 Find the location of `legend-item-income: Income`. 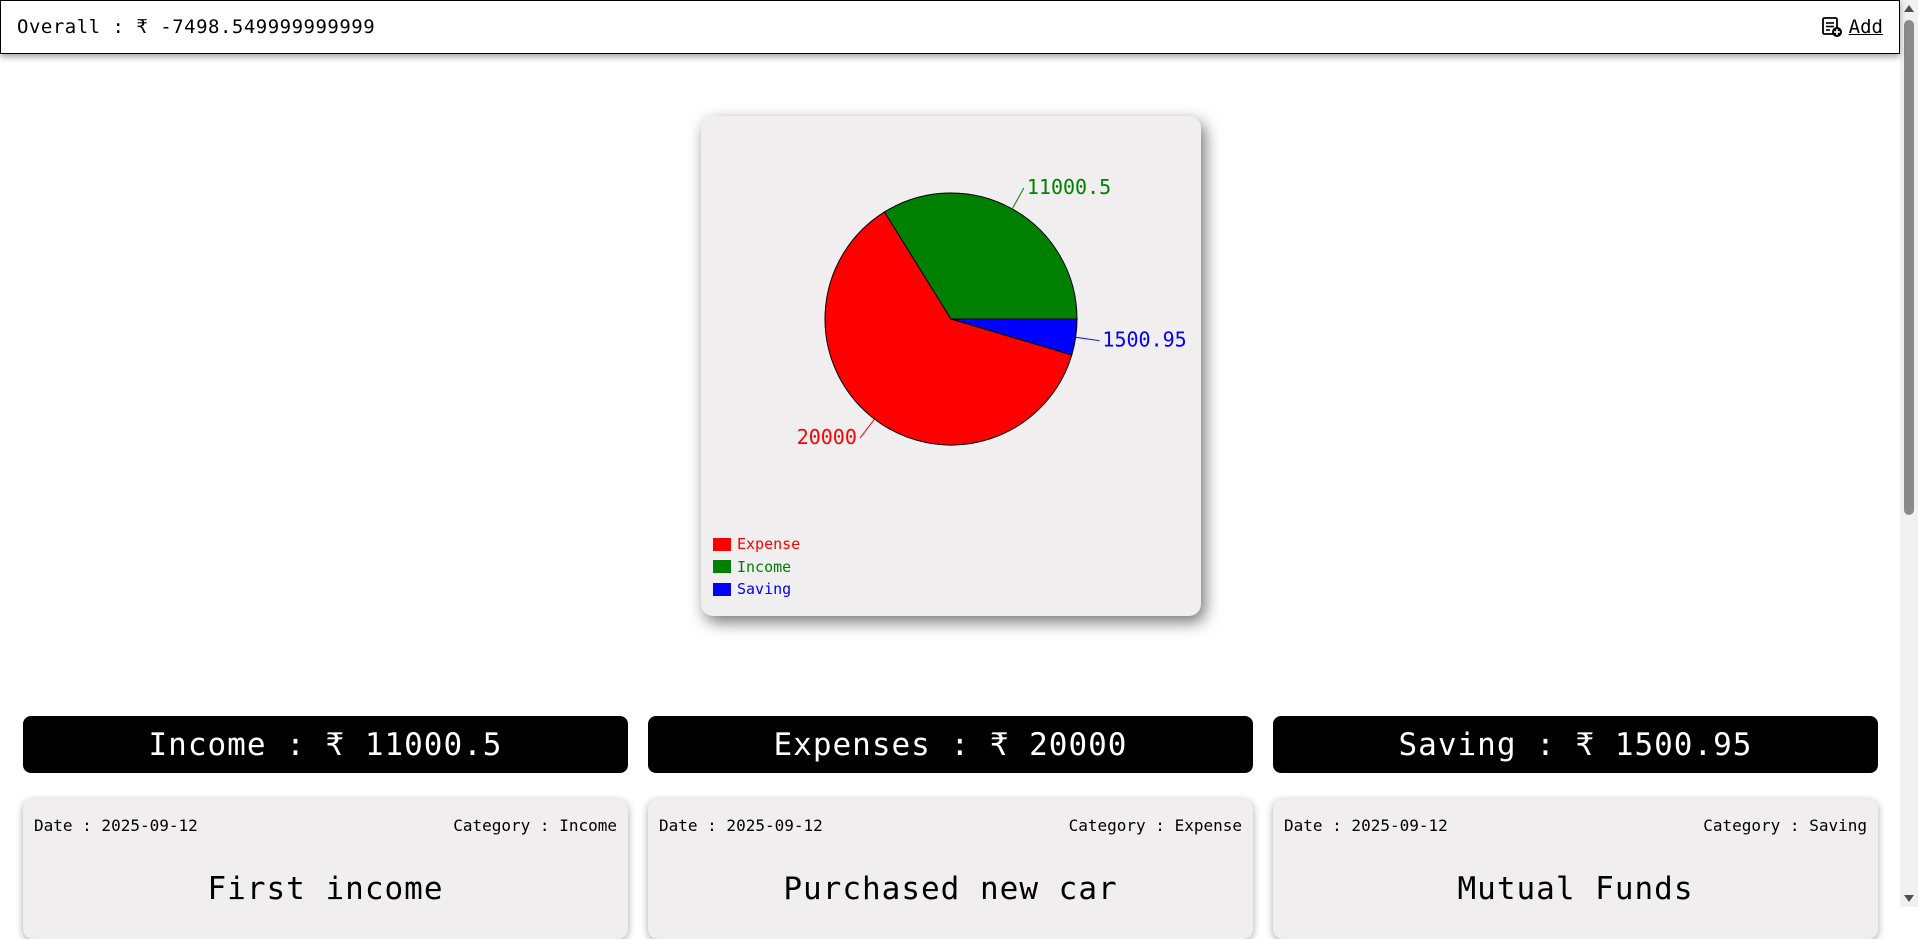

legend-item-income: Income is located at coordinates (756, 567).